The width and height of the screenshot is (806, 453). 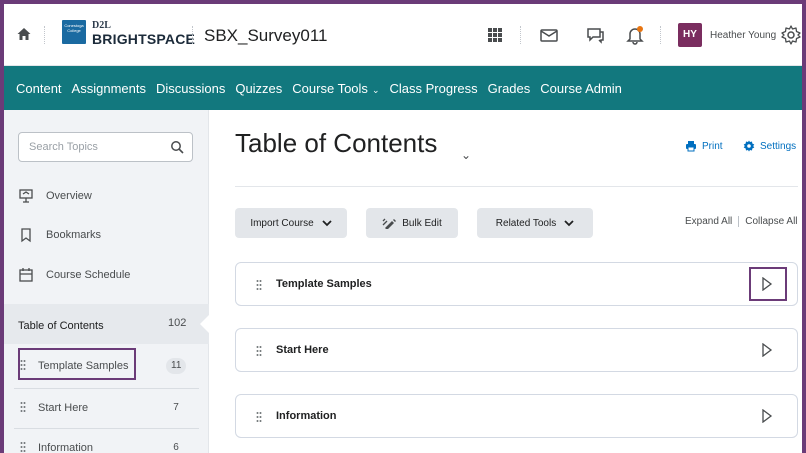 I want to click on settings-label: Settings, so click(x=778, y=146).